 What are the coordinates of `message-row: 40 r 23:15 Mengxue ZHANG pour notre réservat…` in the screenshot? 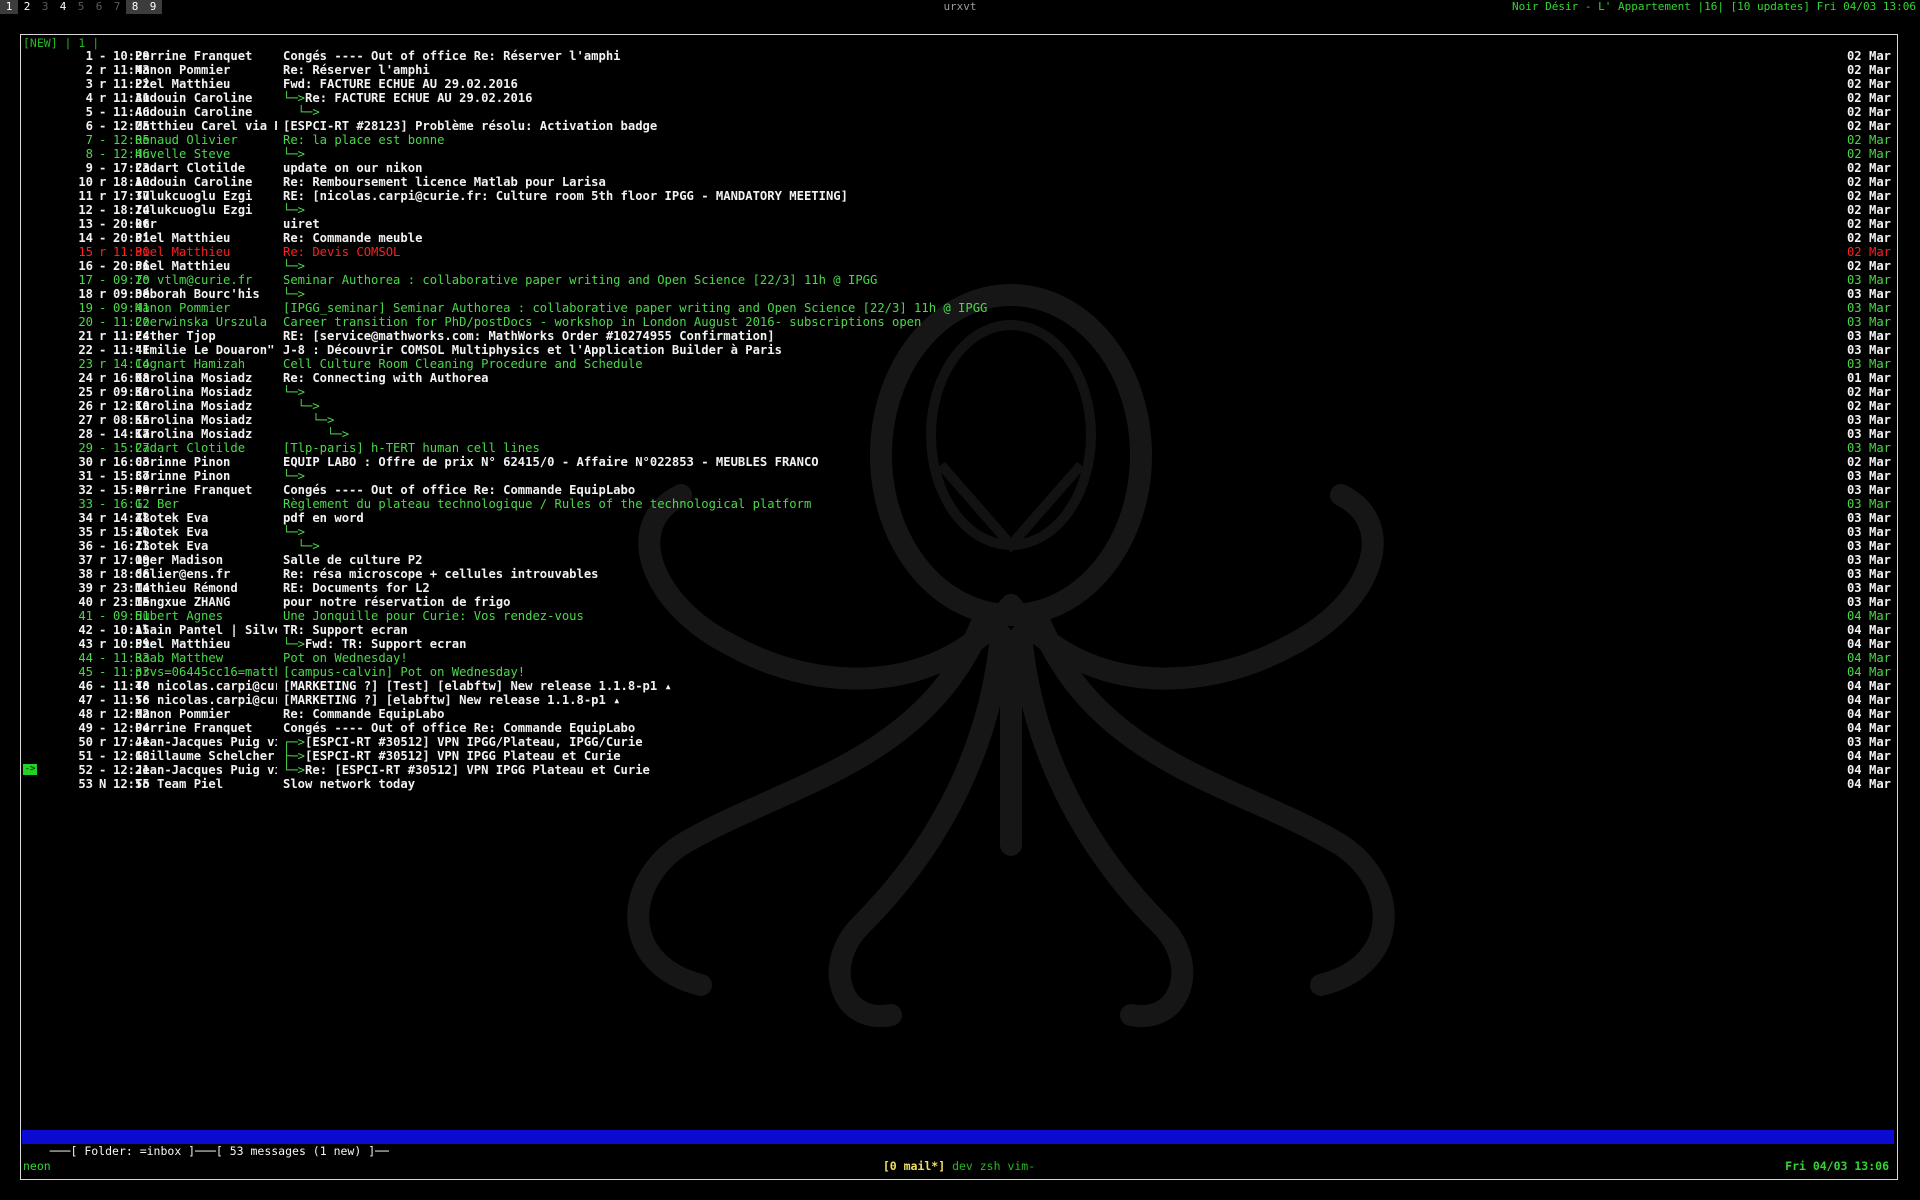 It's located at (959, 602).